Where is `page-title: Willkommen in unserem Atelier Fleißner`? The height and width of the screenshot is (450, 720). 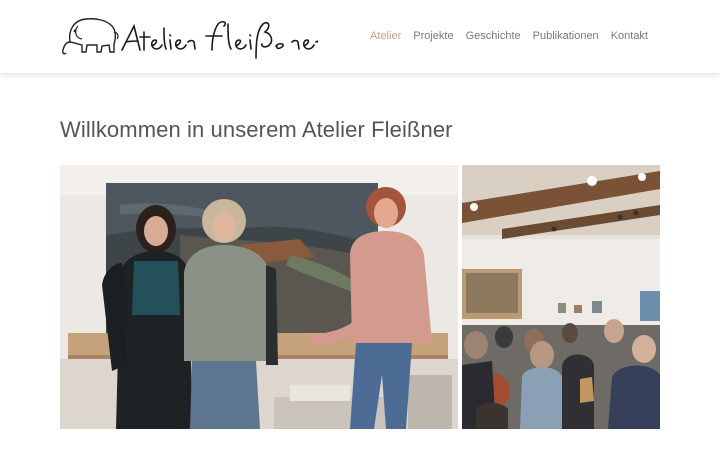 page-title: Willkommen in unserem Atelier Fleißner is located at coordinates (256, 129).